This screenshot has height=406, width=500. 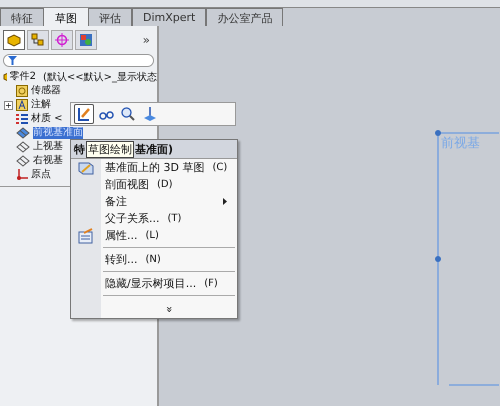 What do you see at coordinates (8, 105) in the screenshot?
I see `expand-toggle: +` at bounding box center [8, 105].